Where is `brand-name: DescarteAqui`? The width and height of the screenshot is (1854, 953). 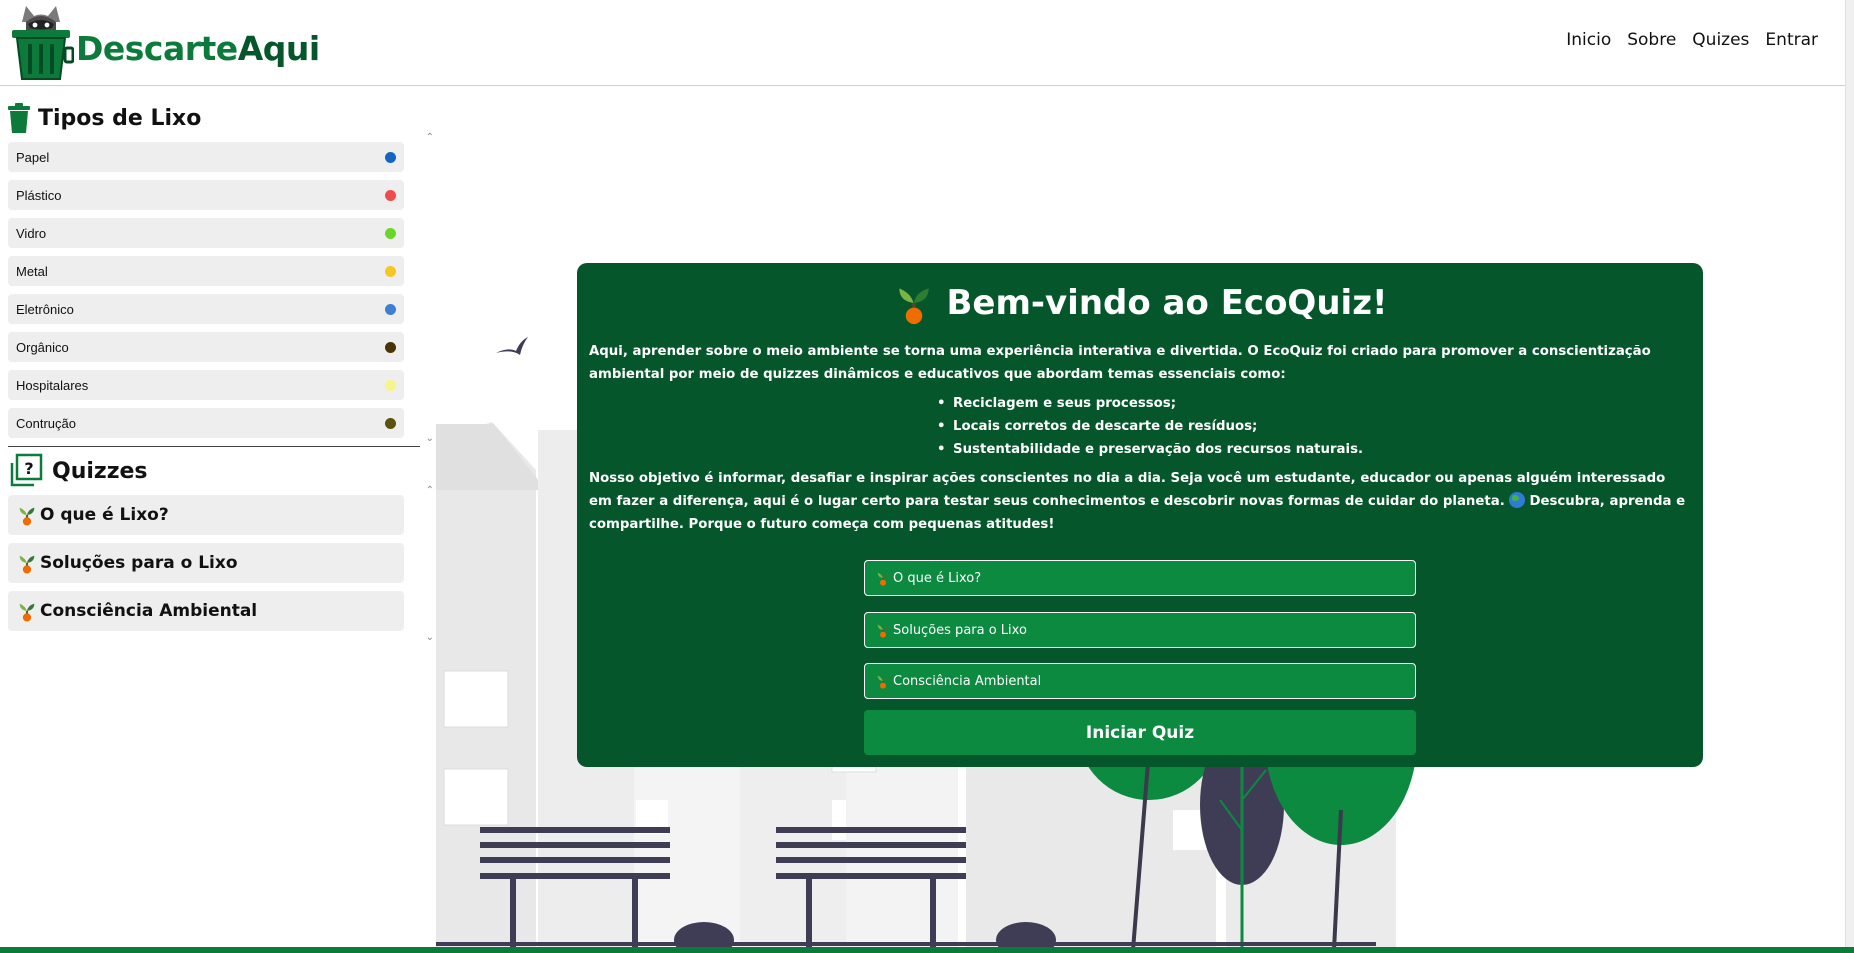
brand-name: DescarteAqui is located at coordinates (198, 48).